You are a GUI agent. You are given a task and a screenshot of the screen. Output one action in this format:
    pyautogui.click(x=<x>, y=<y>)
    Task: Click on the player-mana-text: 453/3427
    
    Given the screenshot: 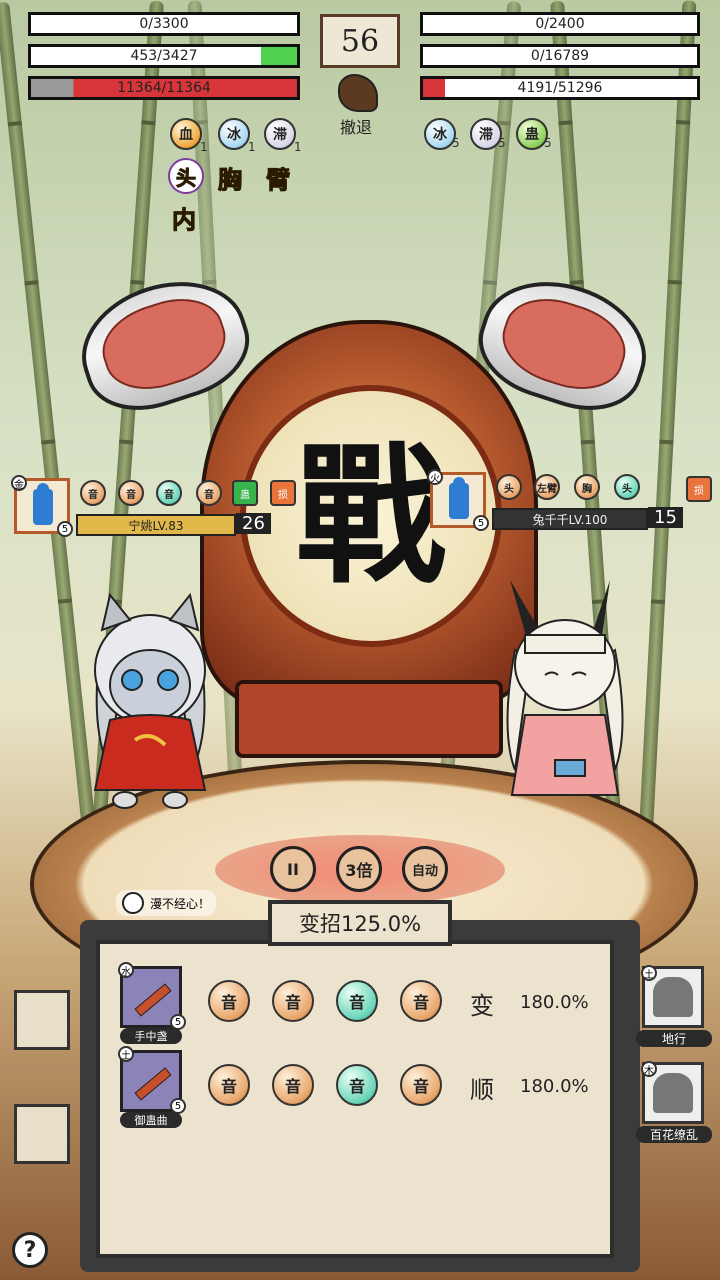 What is the action you would take?
    pyautogui.click(x=164, y=56)
    